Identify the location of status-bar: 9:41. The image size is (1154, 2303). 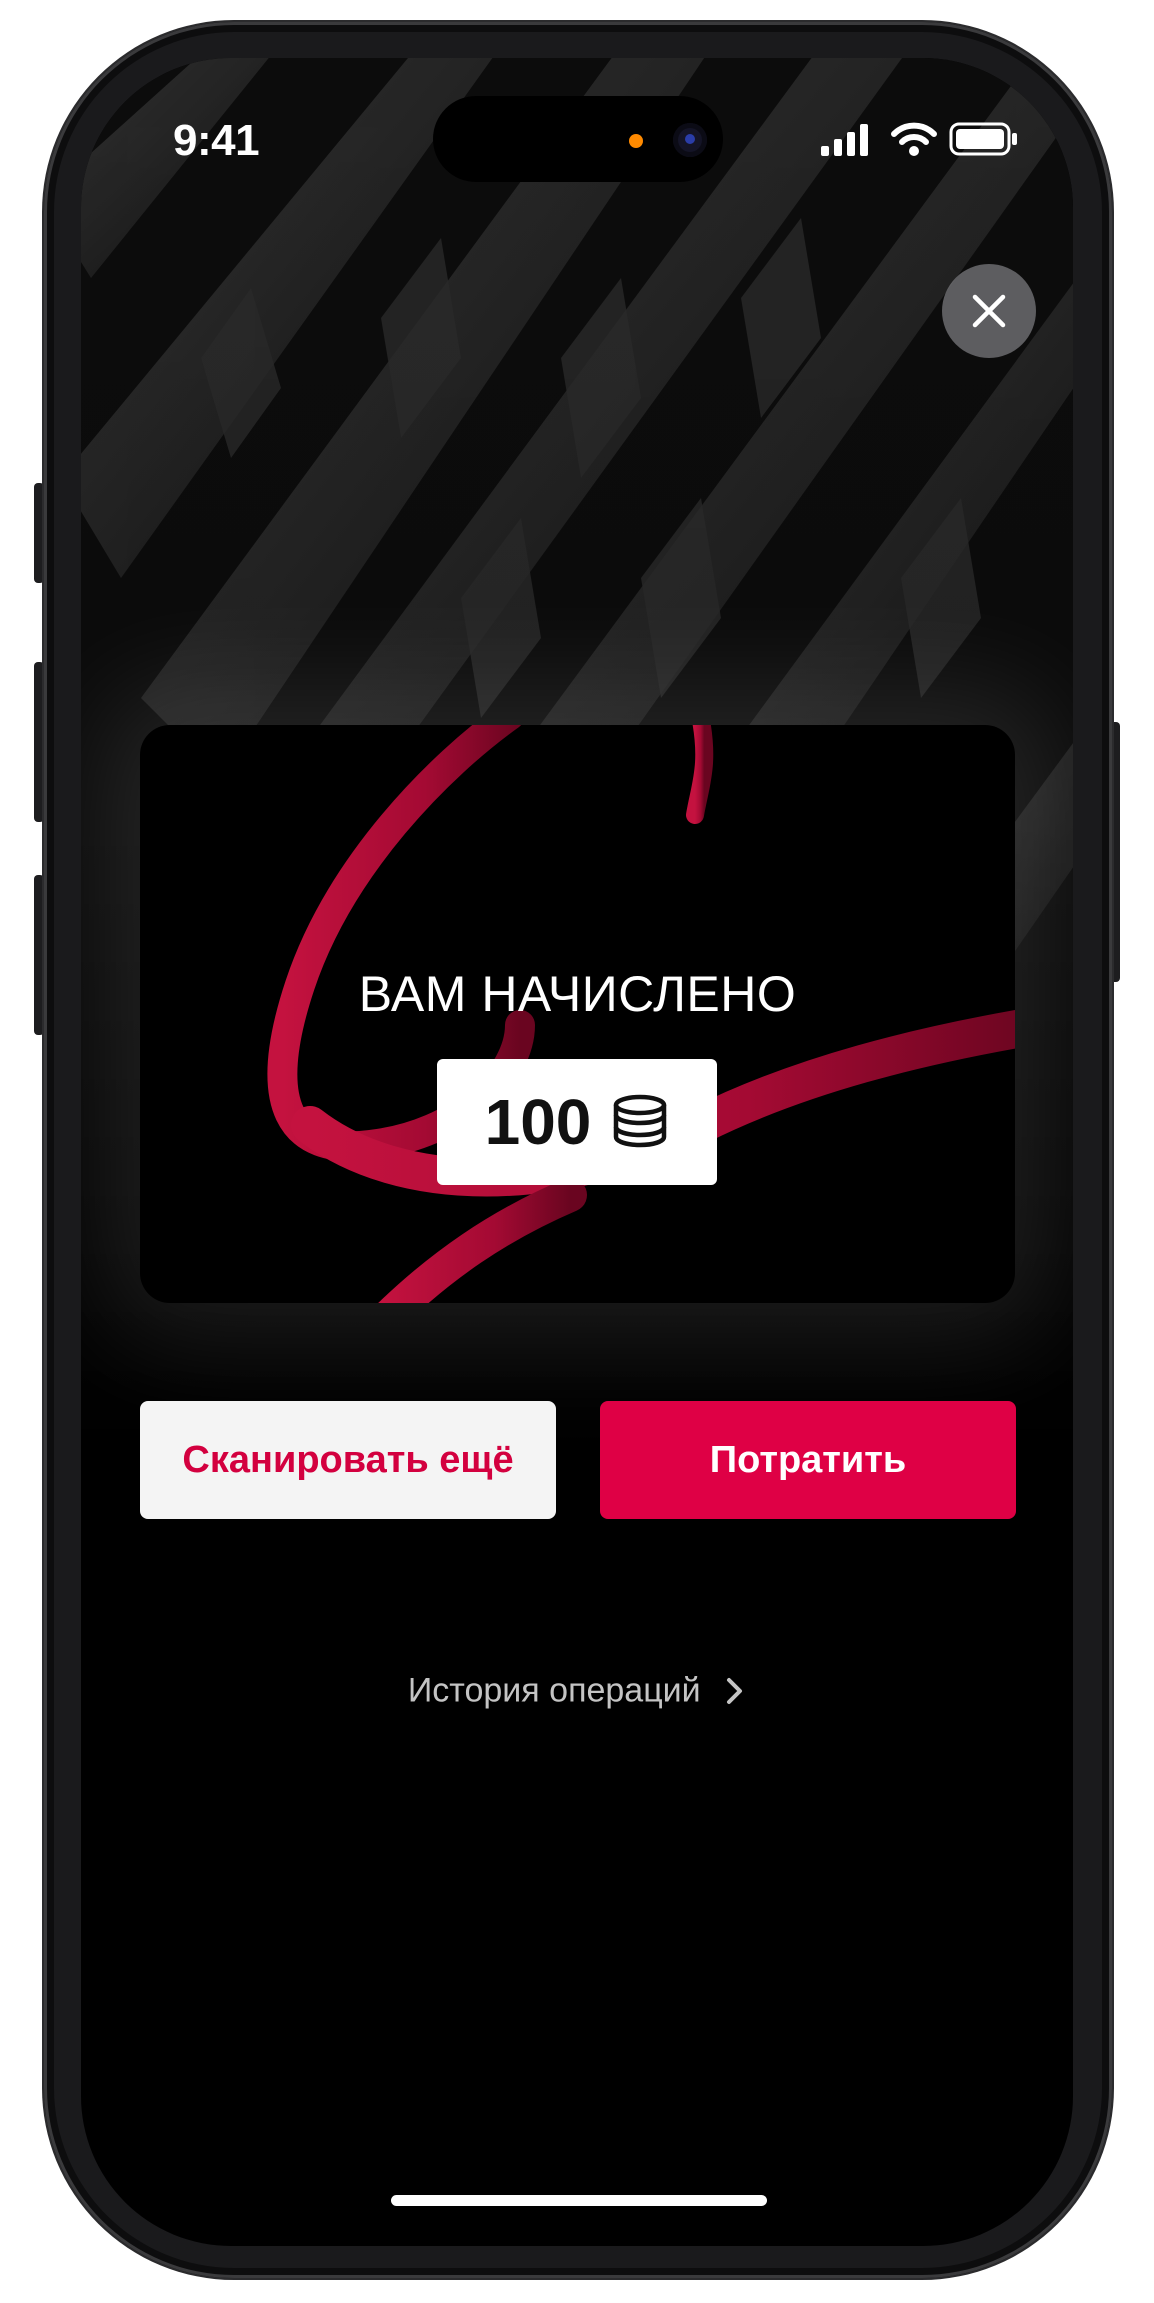
(577, 120).